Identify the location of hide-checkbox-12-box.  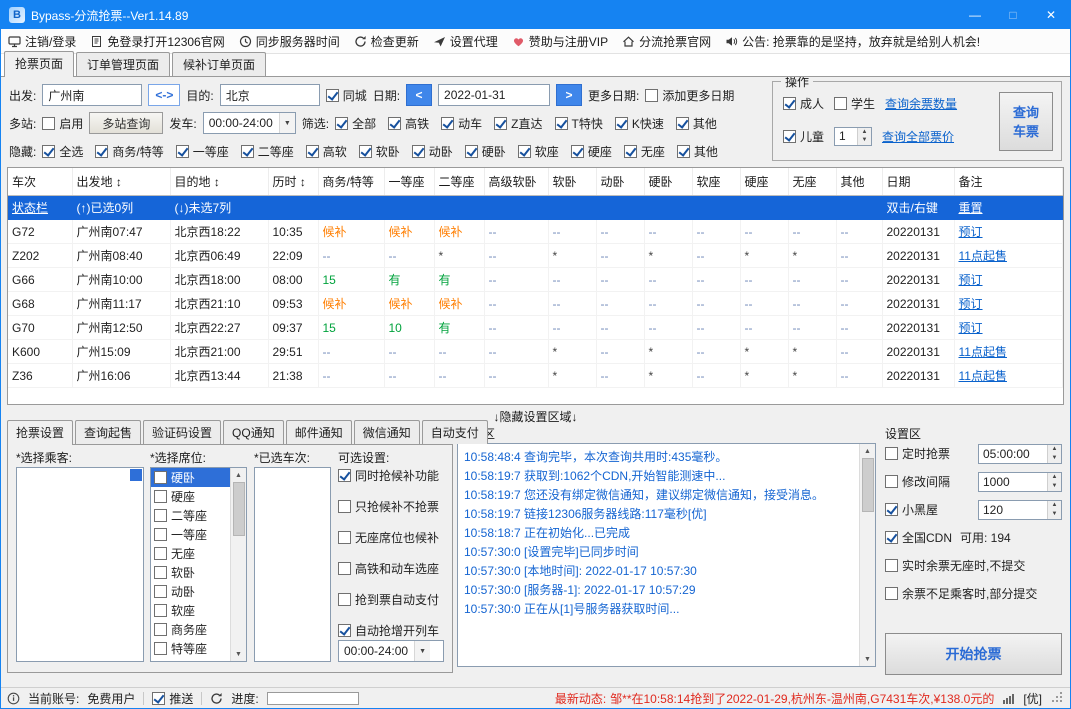
(683, 151).